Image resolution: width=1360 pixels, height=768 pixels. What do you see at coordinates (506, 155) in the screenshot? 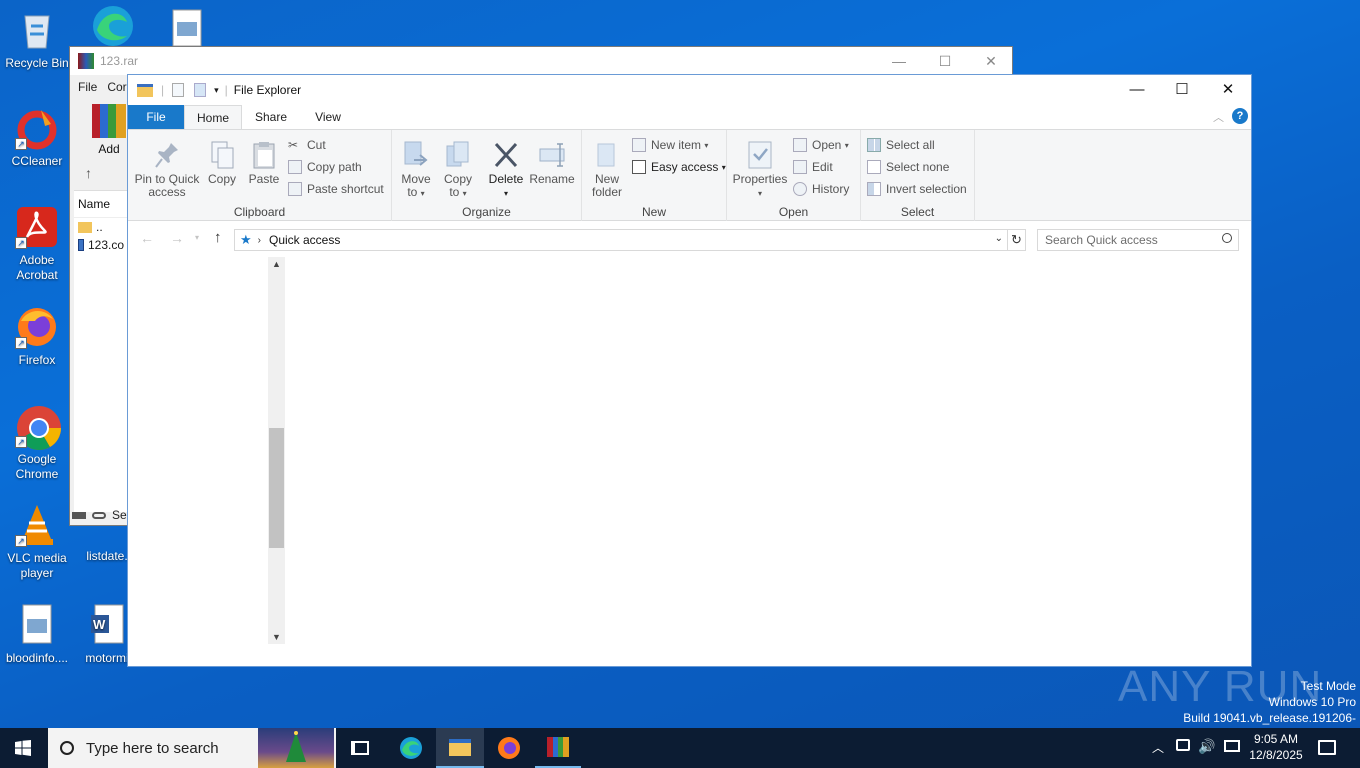
I see `delete-icon` at bounding box center [506, 155].